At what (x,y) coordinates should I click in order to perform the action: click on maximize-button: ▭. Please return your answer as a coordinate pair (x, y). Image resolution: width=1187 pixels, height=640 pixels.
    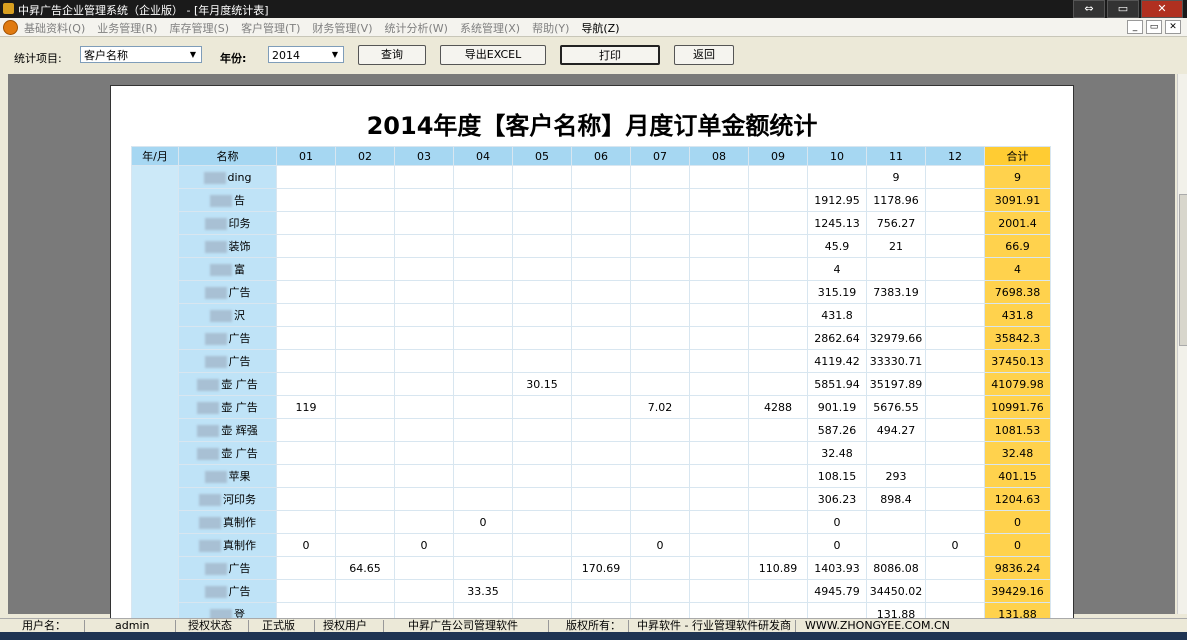
    Looking at the image, I should click on (1123, 9).